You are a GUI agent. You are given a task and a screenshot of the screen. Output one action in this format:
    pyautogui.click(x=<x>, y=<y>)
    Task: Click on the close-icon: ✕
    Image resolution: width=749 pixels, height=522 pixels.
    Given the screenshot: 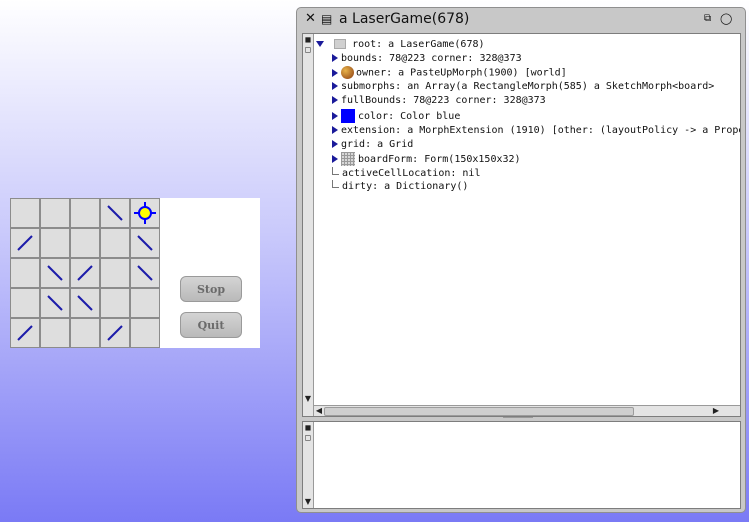 What is the action you would take?
    pyautogui.click(x=310, y=19)
    